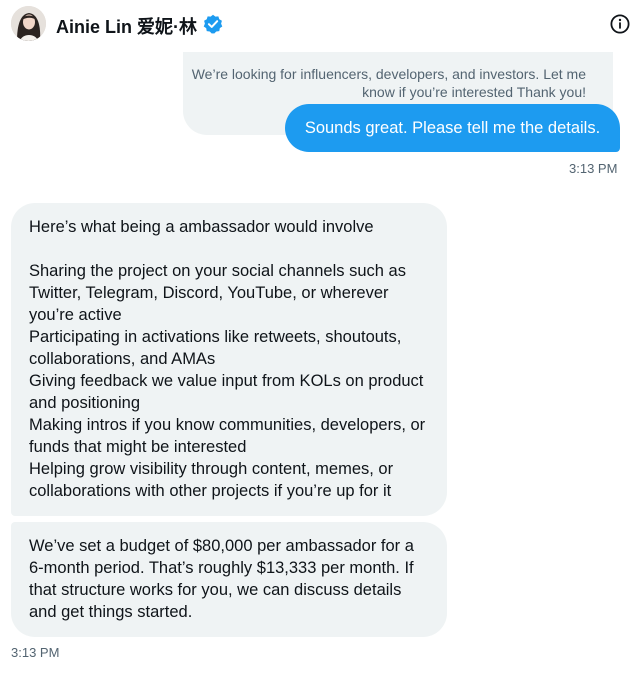  Describe the element at coordinates (619, 24) in the screenshot. I see `info-icon` at that location.